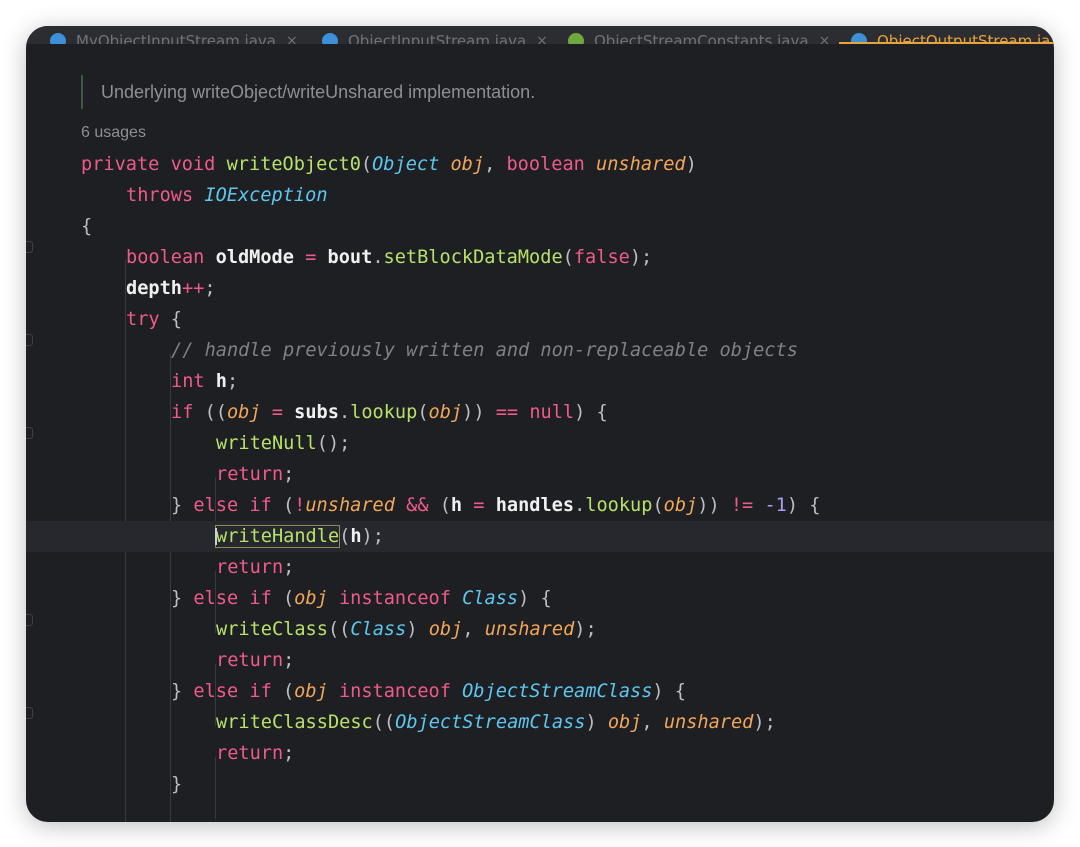 The height and width of the screenshot is (847, 1080). I want to click on method-call: writeClass, so click(272, 629).